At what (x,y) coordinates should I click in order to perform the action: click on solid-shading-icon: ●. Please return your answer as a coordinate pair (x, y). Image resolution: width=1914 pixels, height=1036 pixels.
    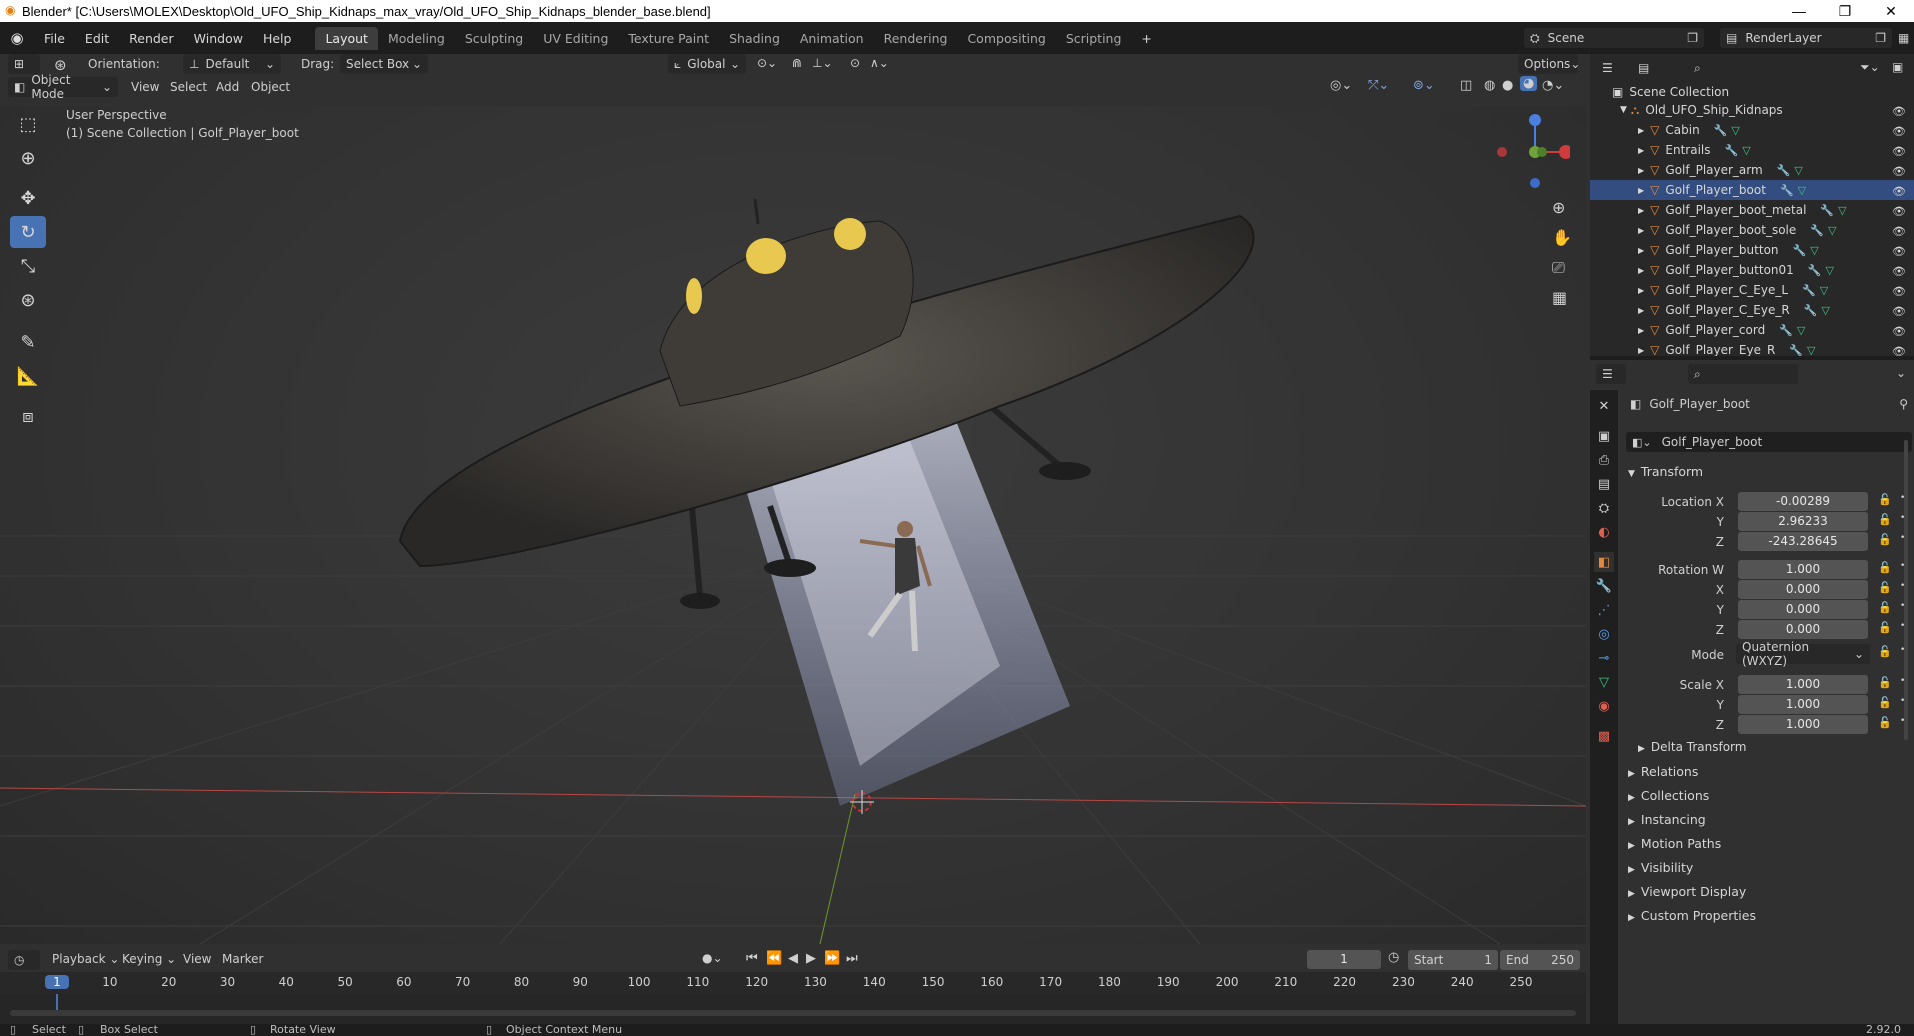
    Looking at the image, I should click on (1507, 85).